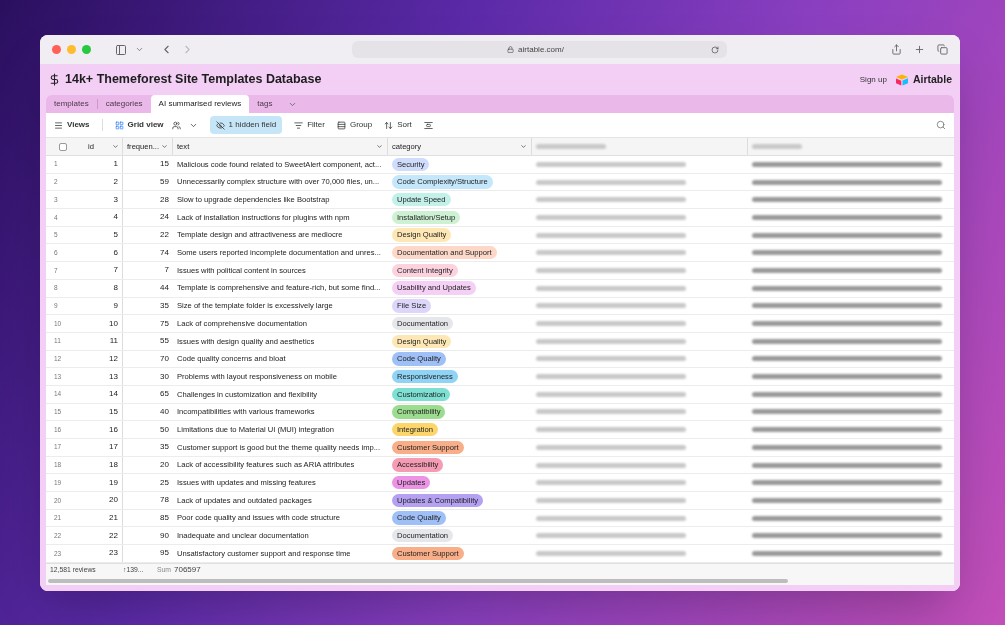 This screenshot has height=625, width=1005. Describe the element at coordinates (101, 536) in the screenshot. I see `table-cell: 22` at that location.